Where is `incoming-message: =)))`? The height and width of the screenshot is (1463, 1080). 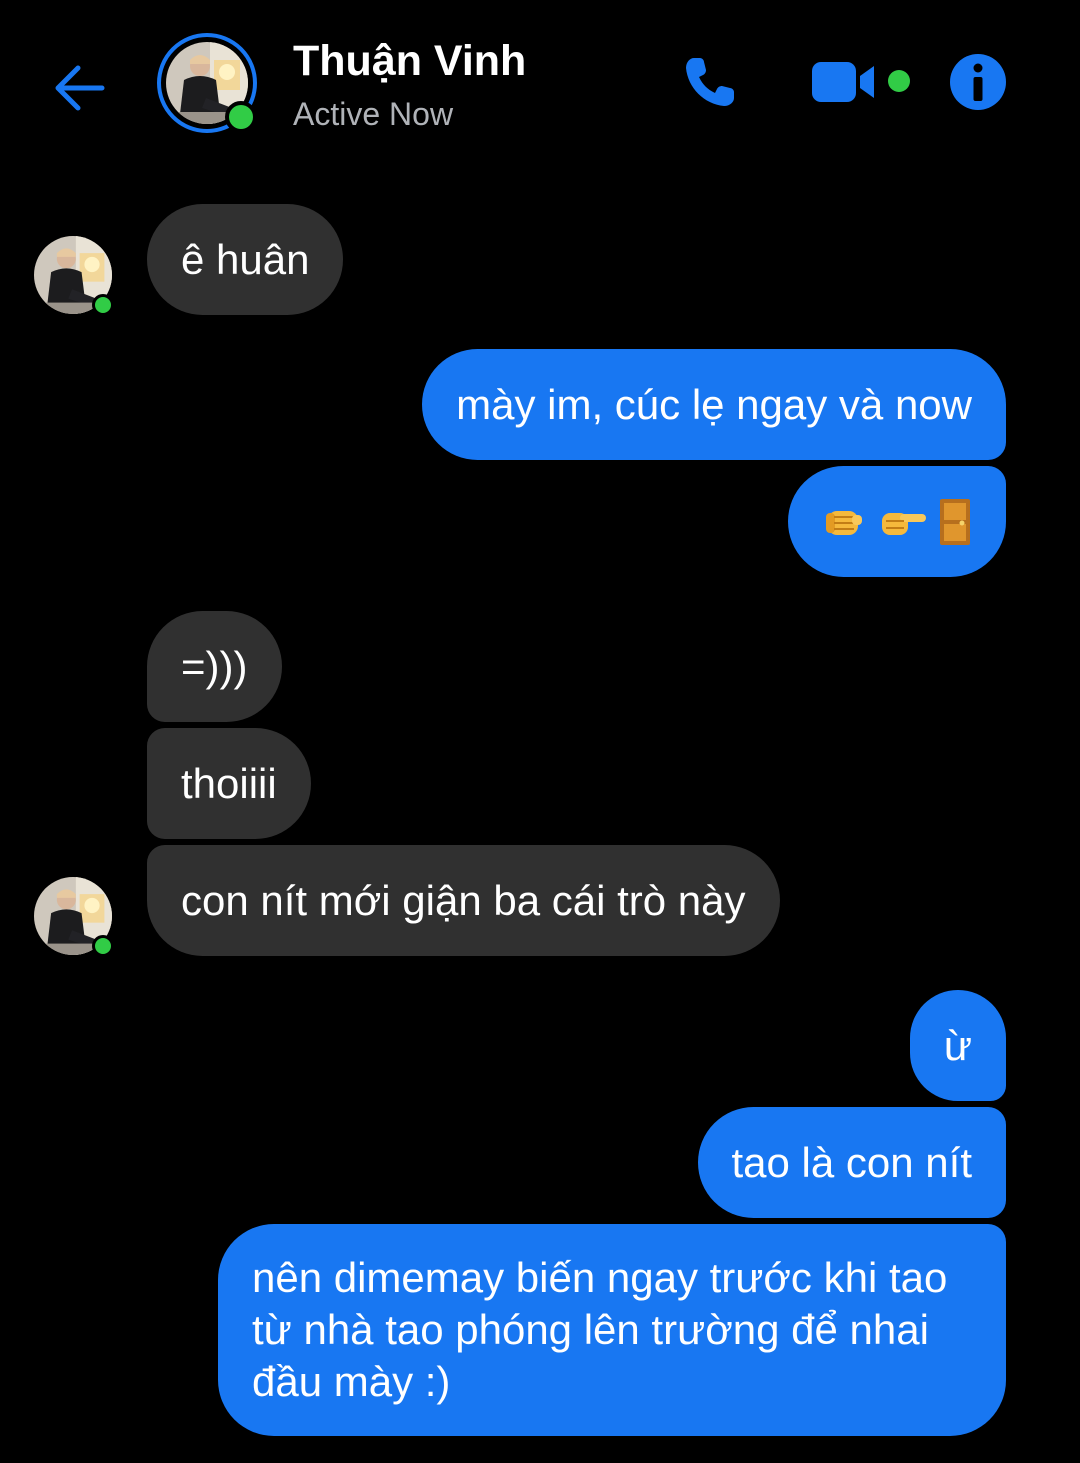 incoming-message: =))) is located at coordinates (214, 666).